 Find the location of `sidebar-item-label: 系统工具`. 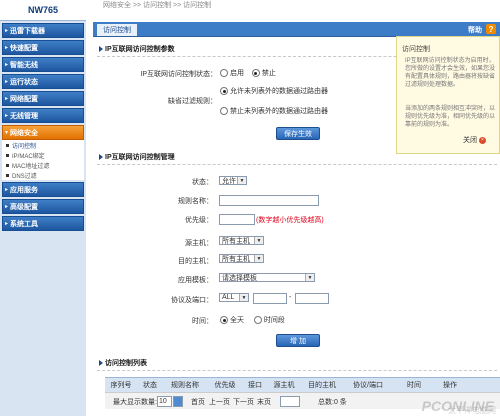

sidebar-item-label: 系统工具 is located at coordinates (24, 224).